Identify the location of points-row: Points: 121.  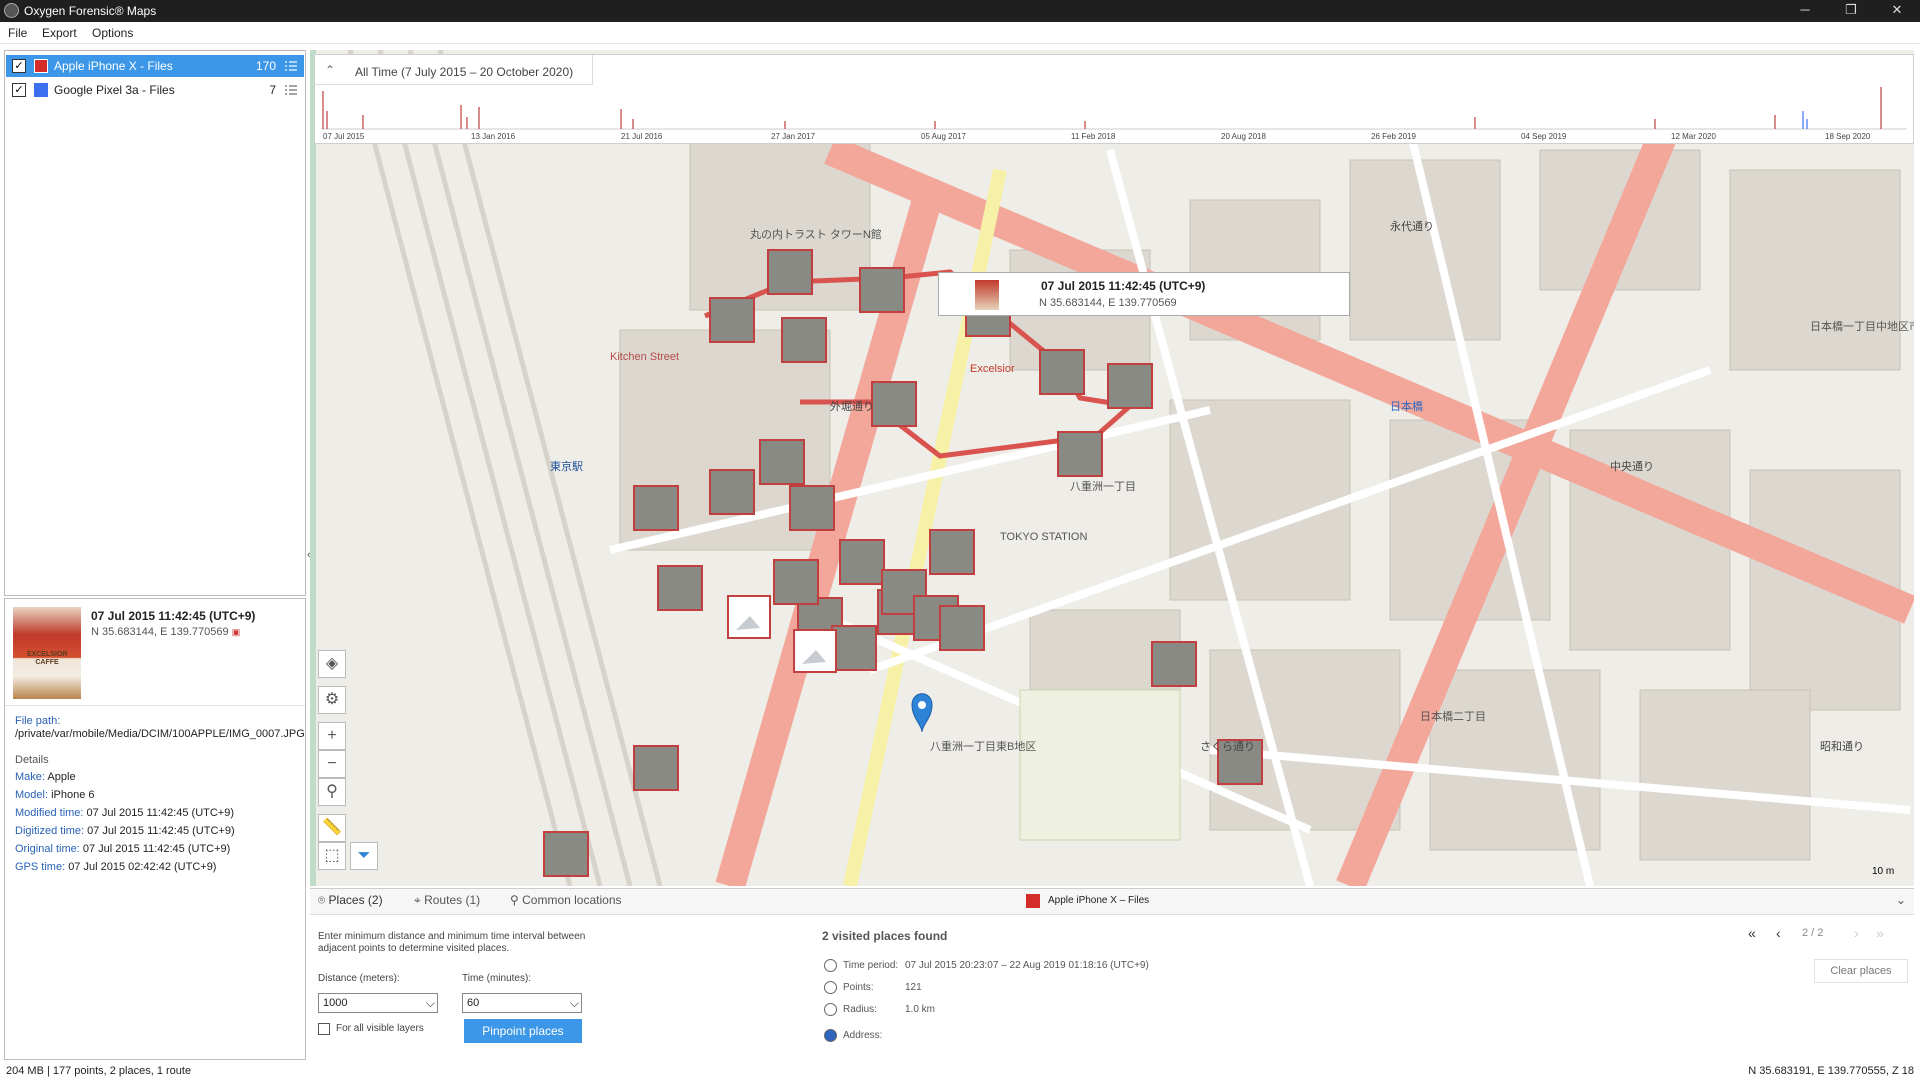
(873, 987).